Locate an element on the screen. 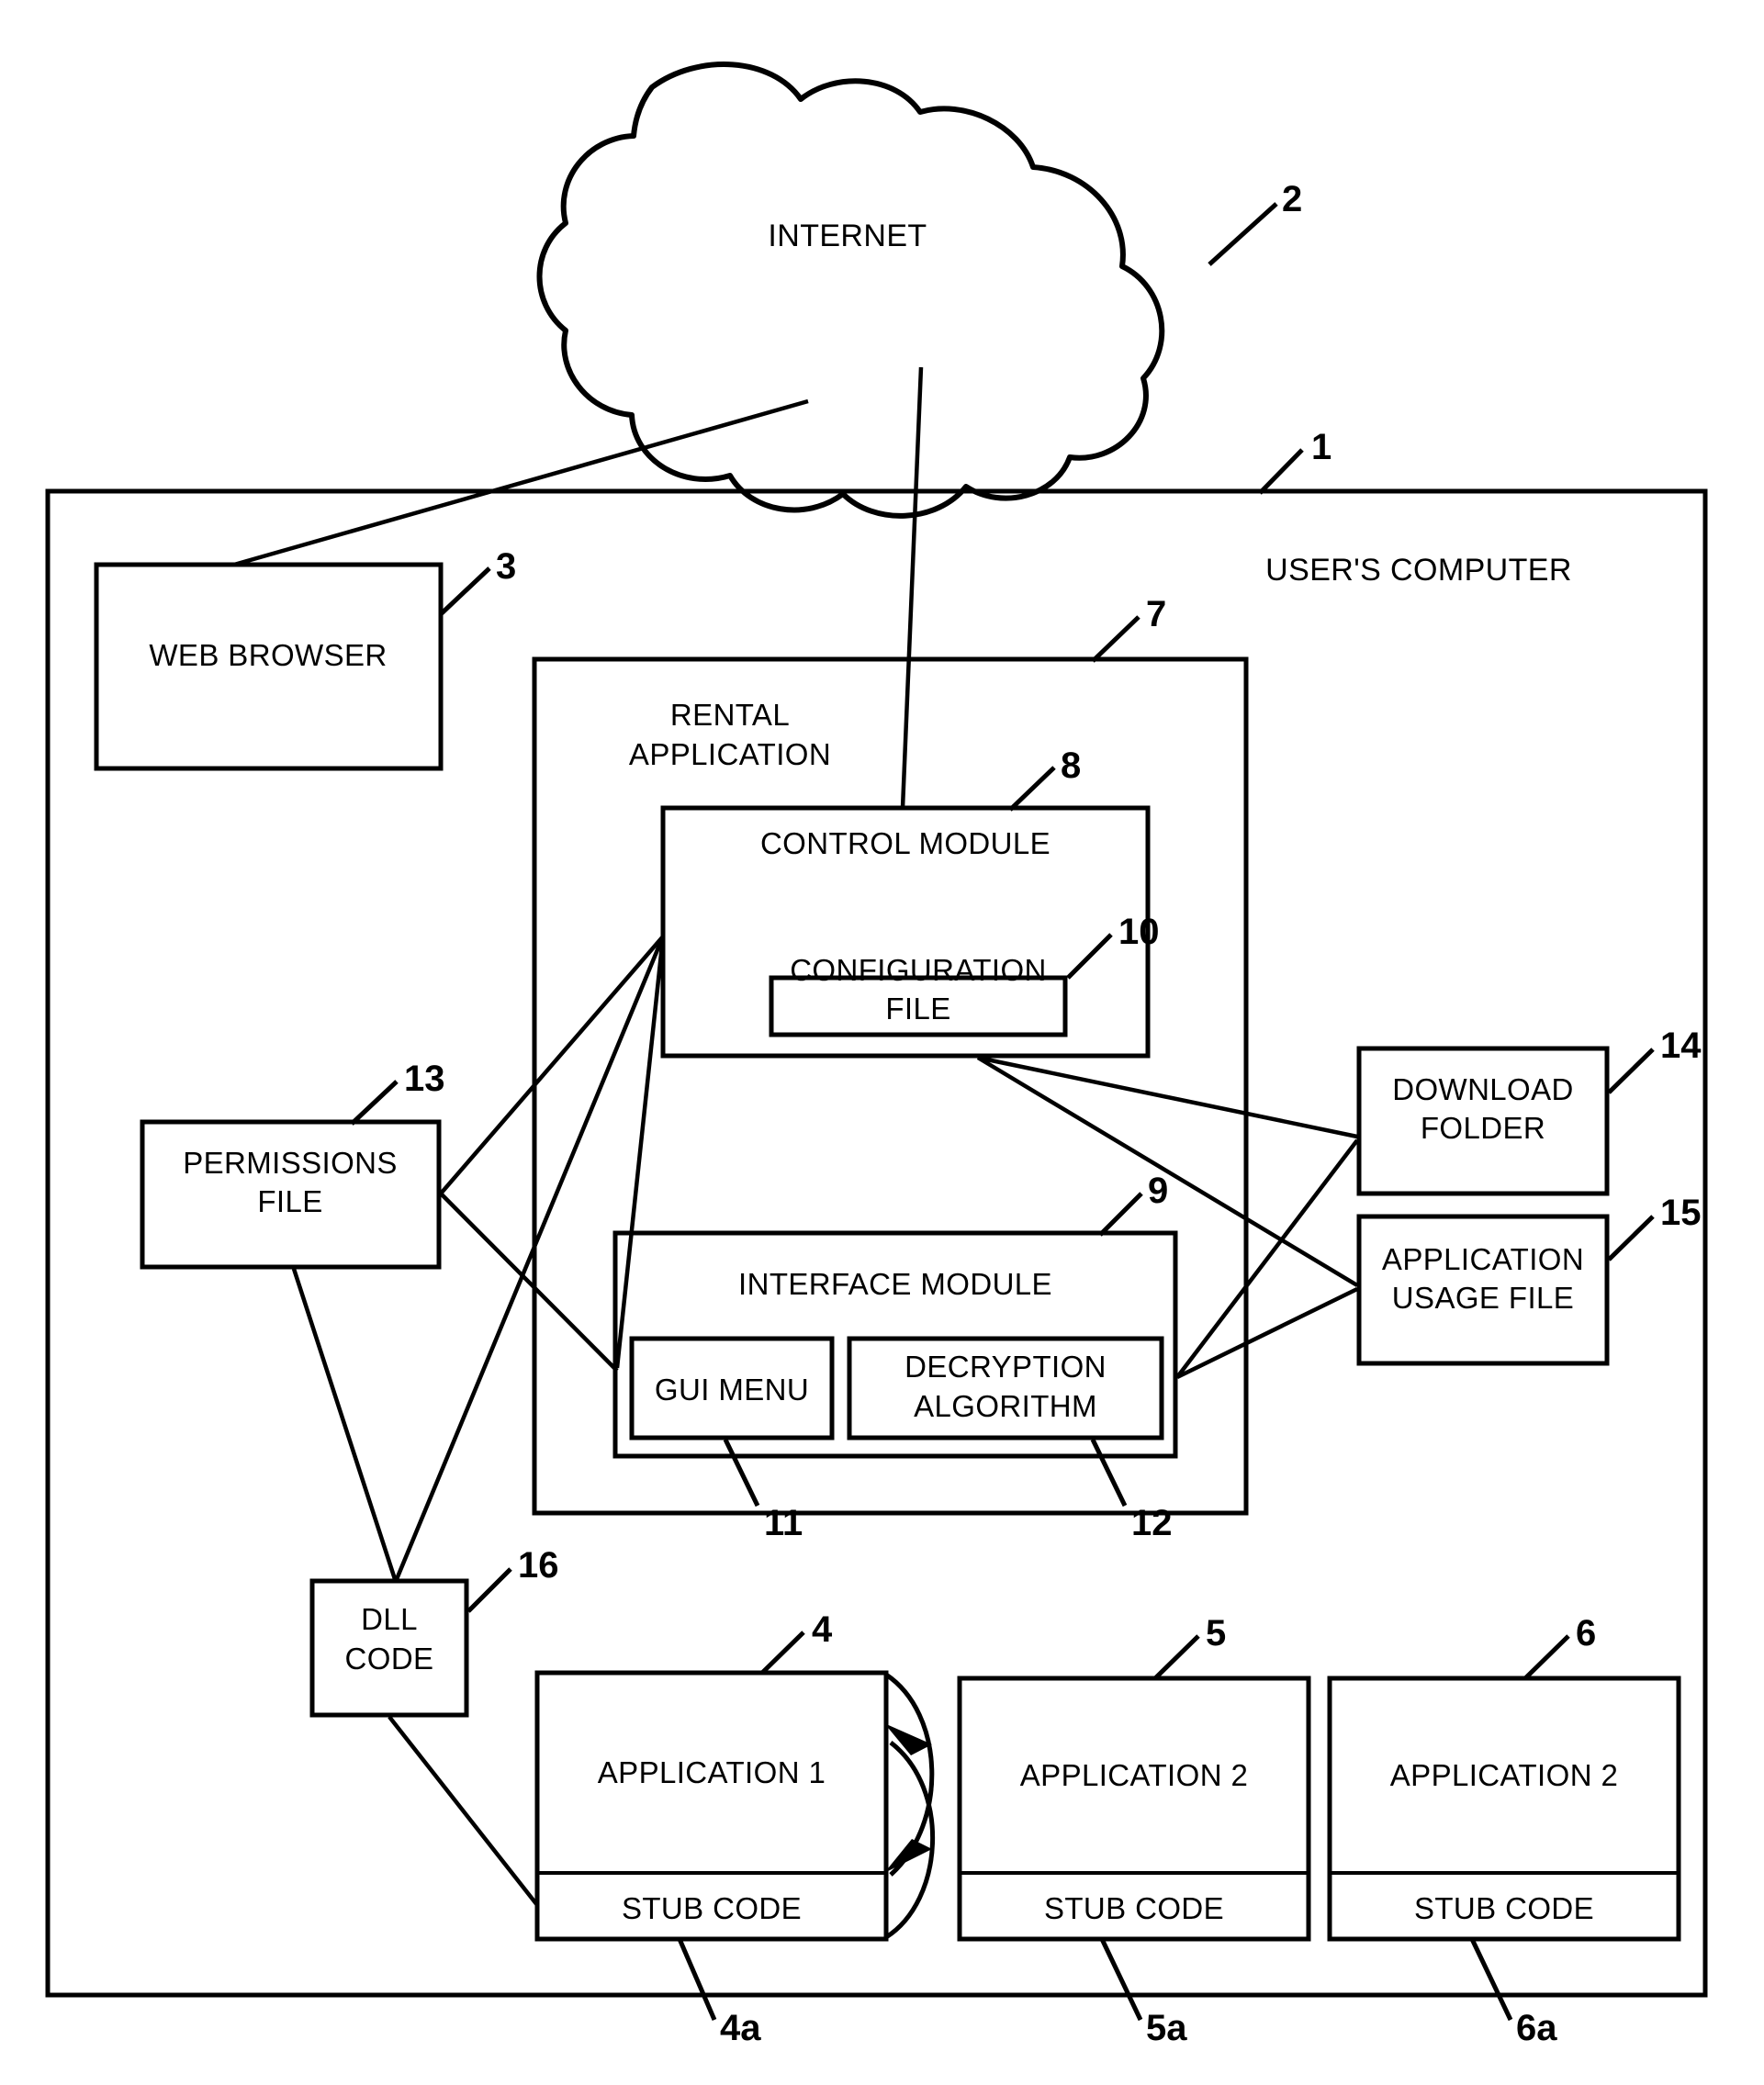 The width and height of the screenshot is (1764, 2085). stub-code-1-label: STUB CODE is located at coordinates (712, 1908).